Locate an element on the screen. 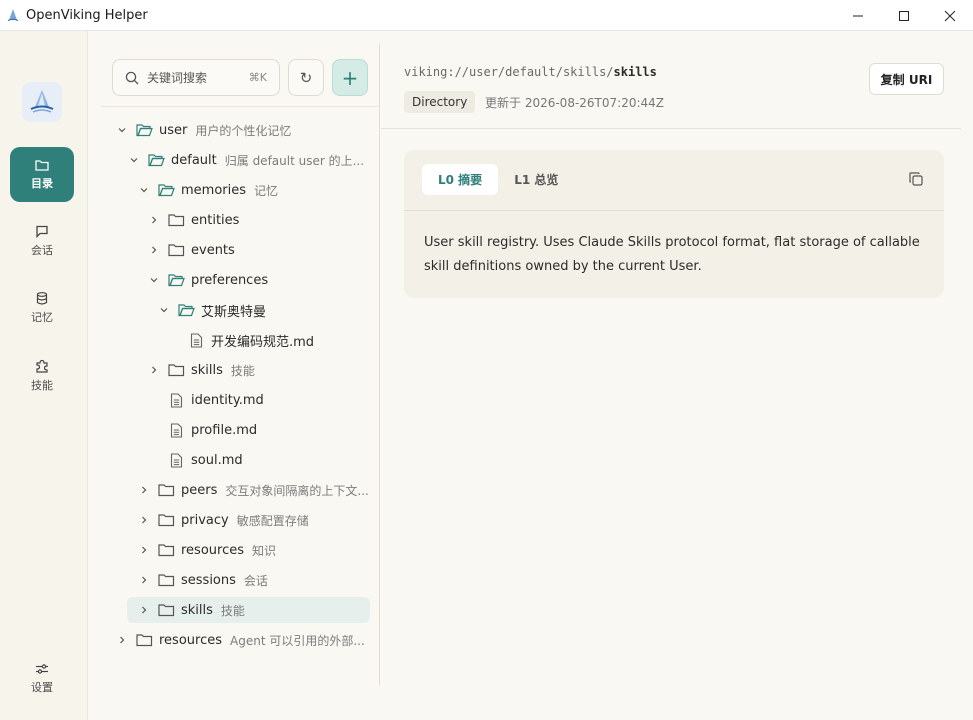 The image size is (973, 720). tree-folder-row: 艾斯奥特曼 is located at coordinates (263, 310).